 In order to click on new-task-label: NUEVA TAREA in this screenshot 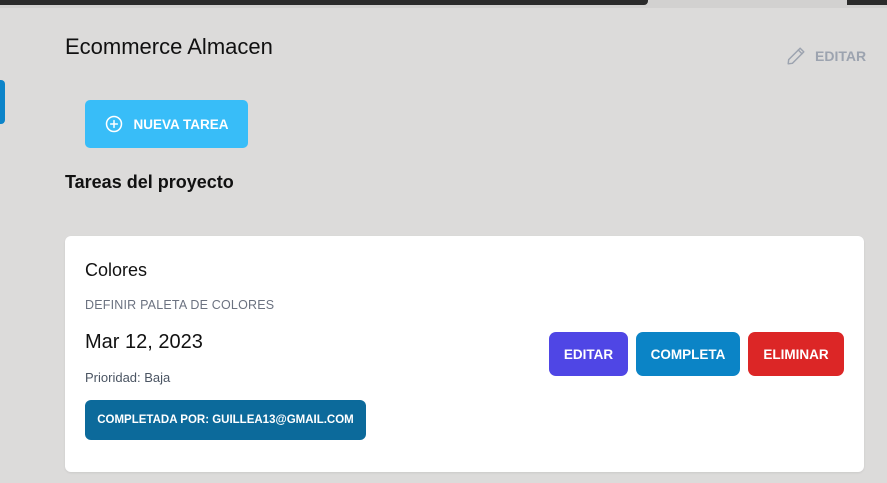, I will do `click(181, 124)`.